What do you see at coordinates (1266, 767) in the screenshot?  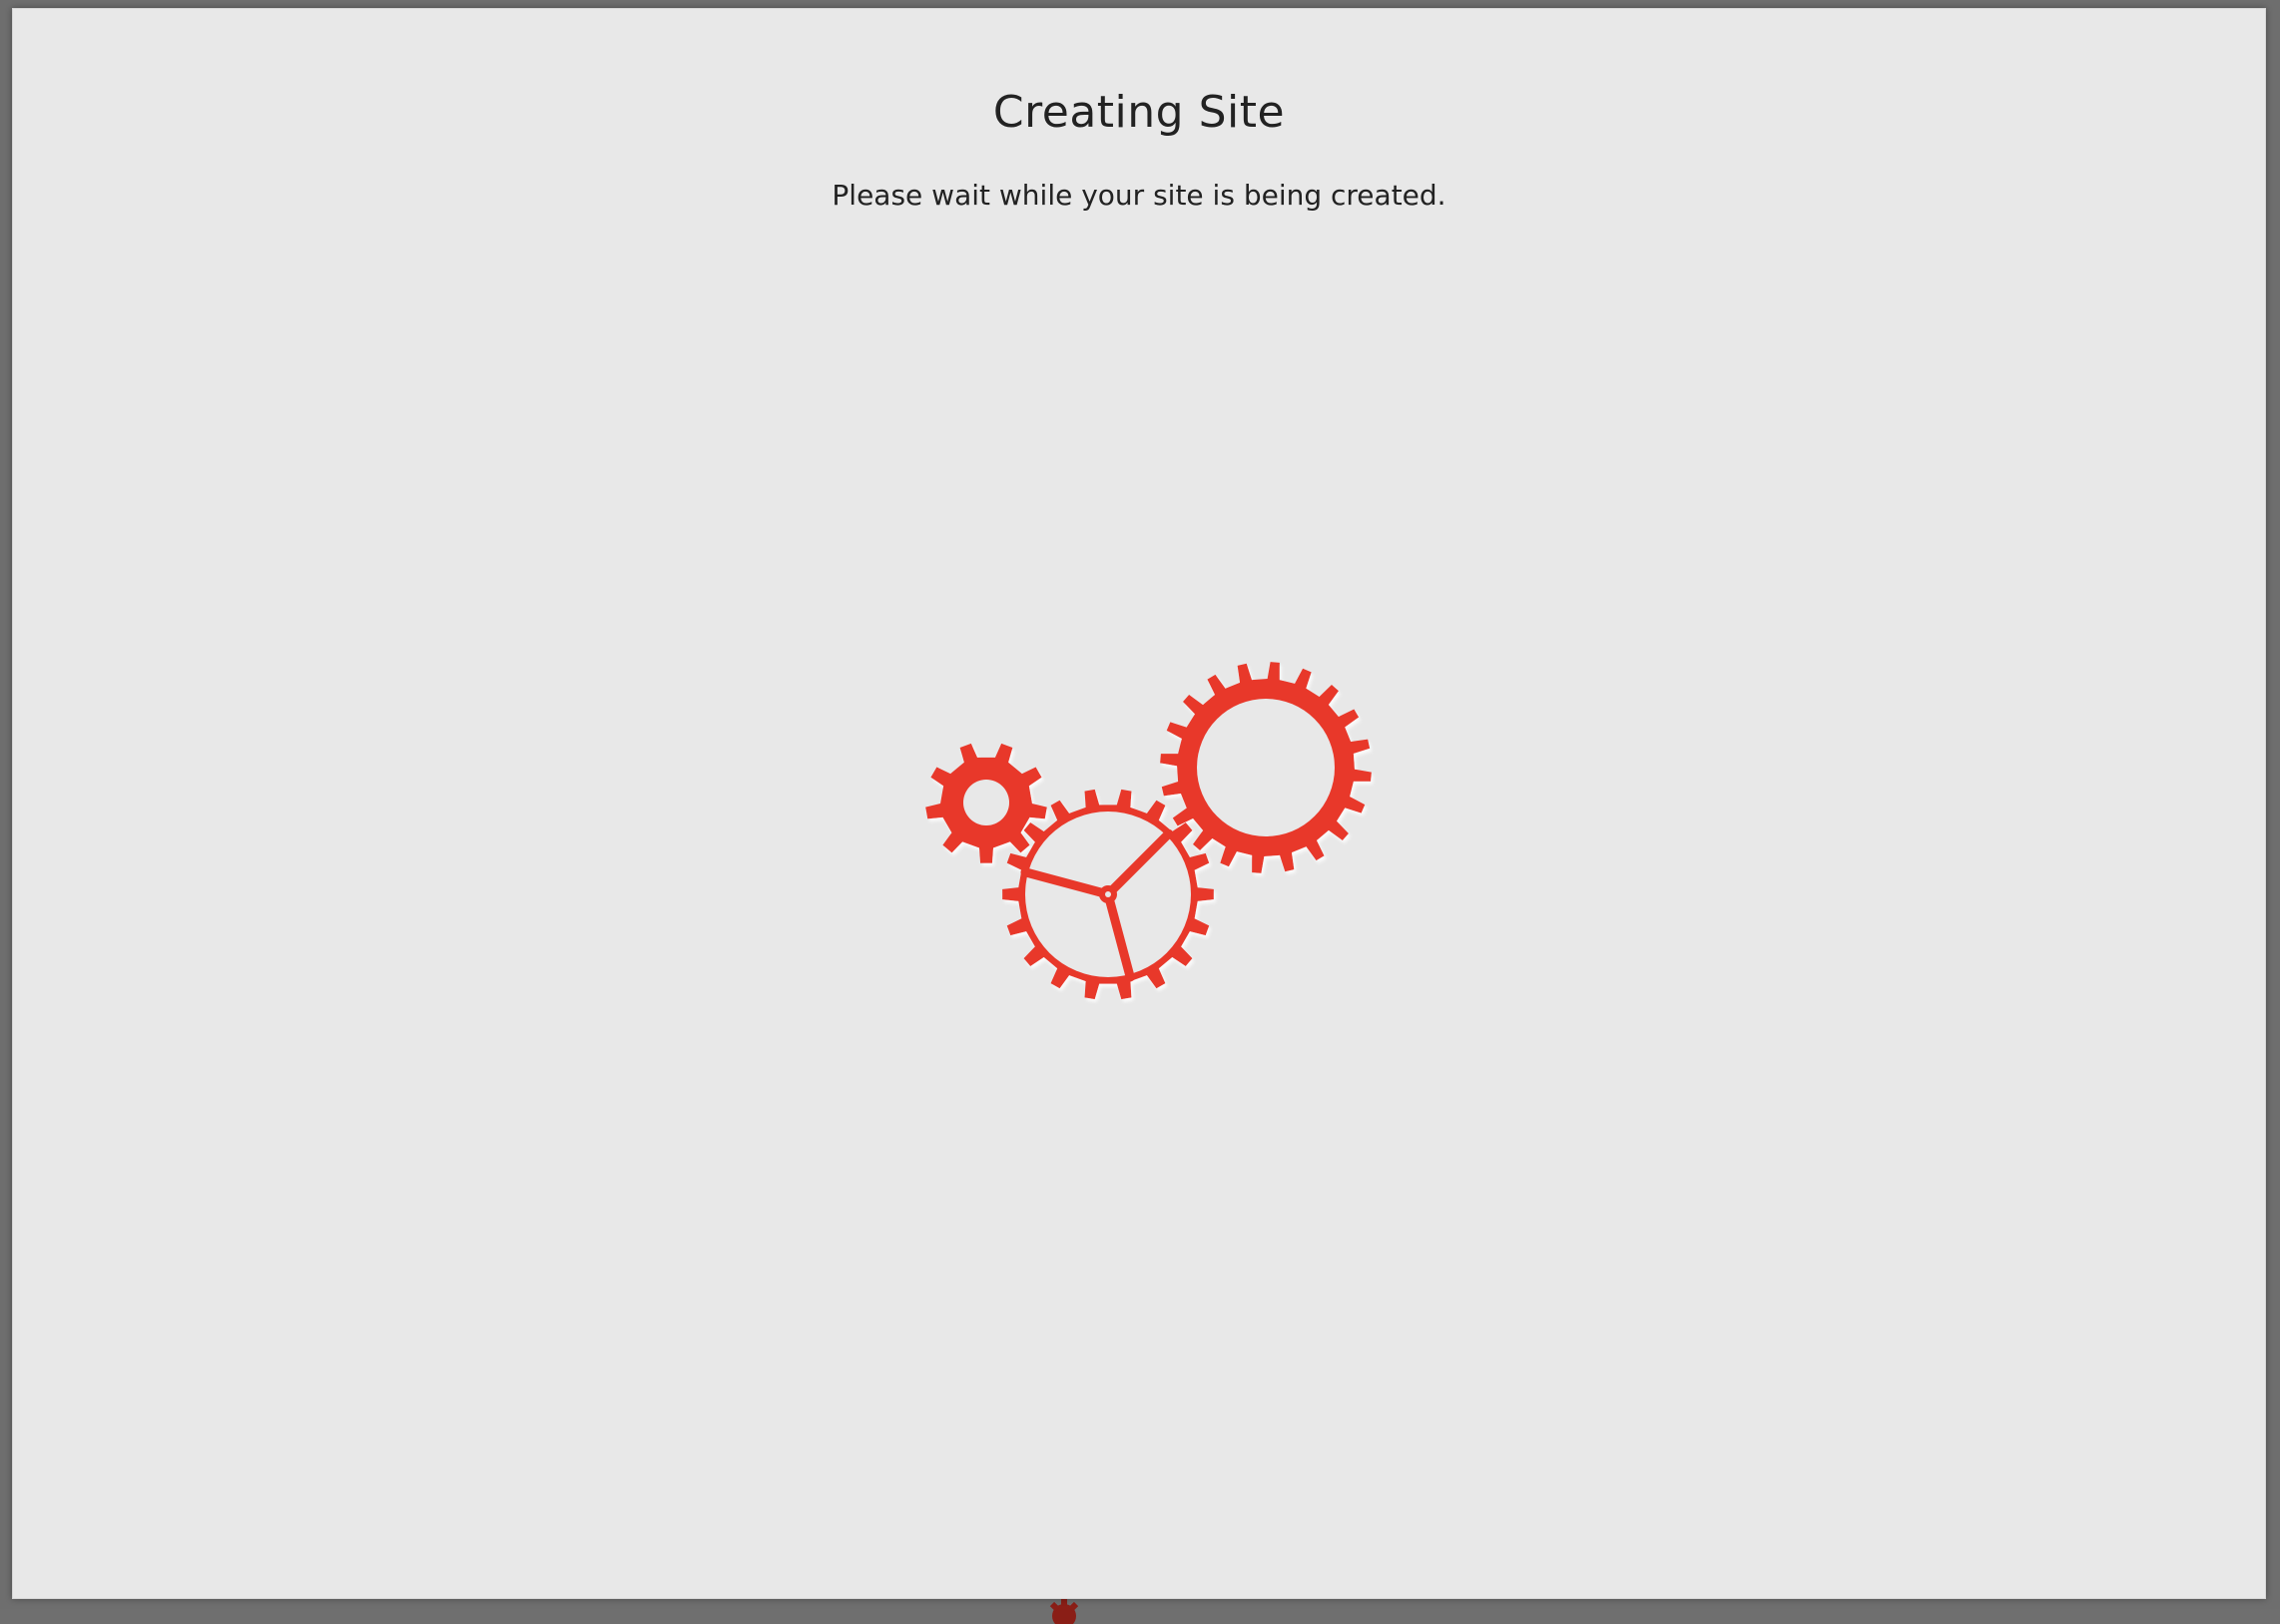 I see `large-gear-hole` at bounding box center [1266, 767].